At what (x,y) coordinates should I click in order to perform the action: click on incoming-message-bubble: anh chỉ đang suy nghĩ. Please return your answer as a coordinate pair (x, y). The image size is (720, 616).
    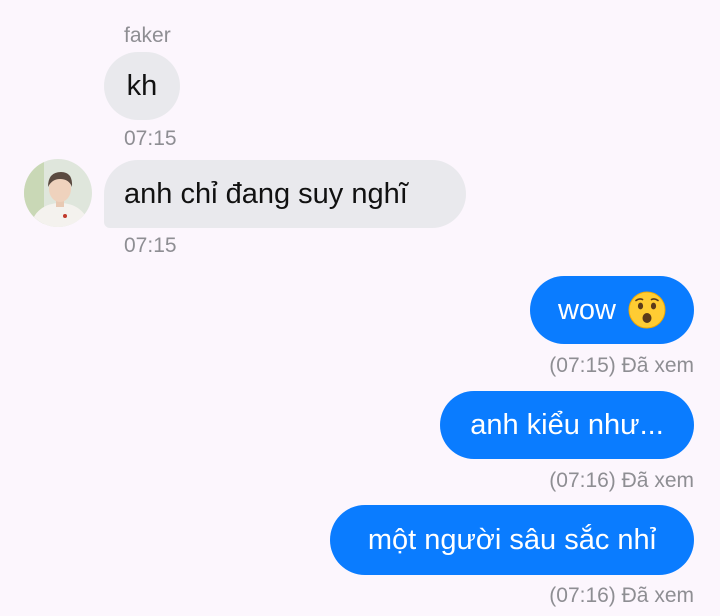
    Looking at the image, I should click on (285, 194).